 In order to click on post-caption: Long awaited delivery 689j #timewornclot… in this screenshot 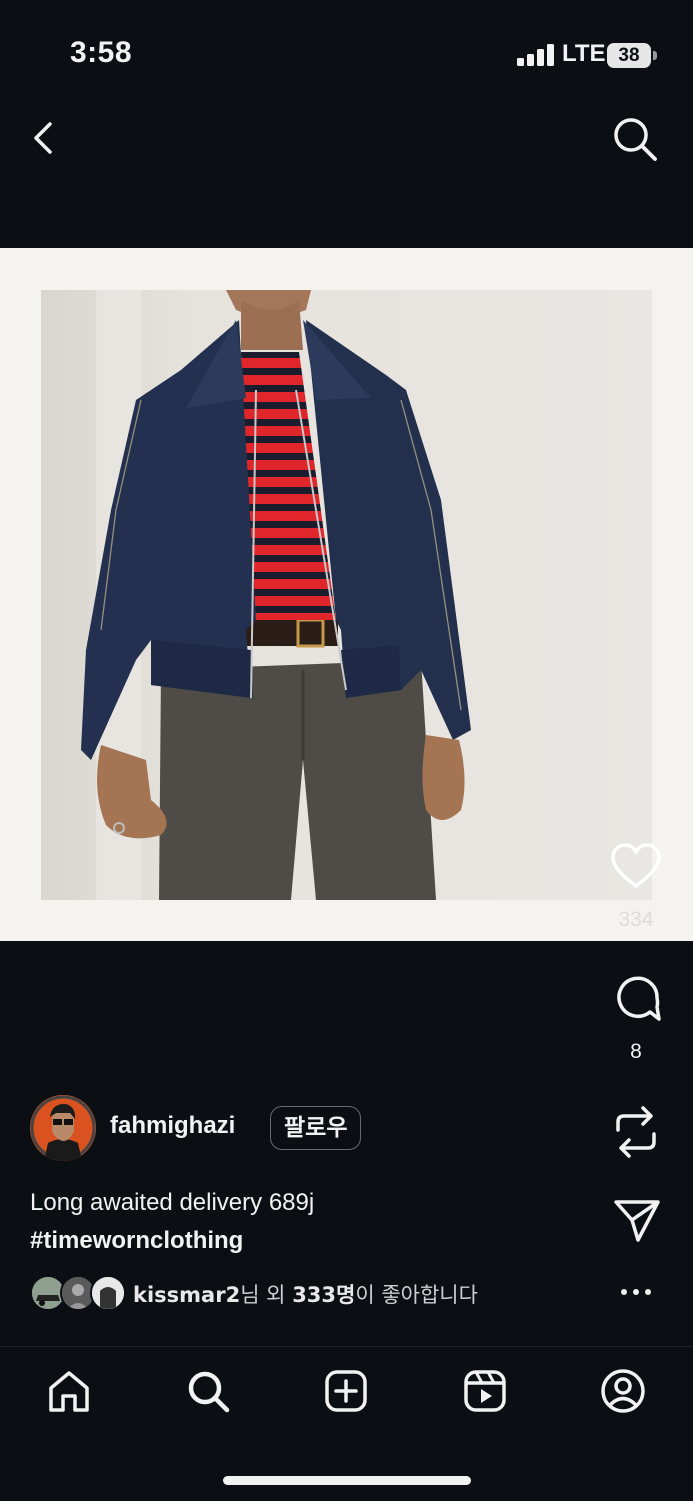, I will do `click(172, 1222)`.